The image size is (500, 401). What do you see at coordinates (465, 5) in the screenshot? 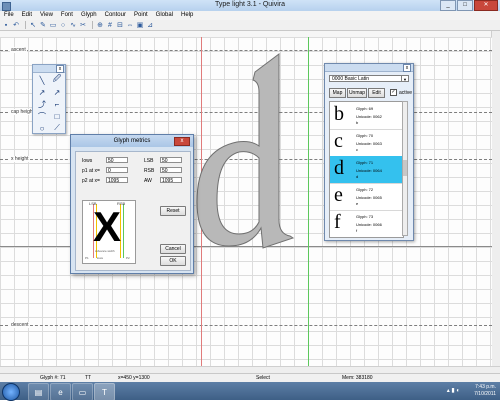
I see `maximize-button: □` at bounding box center [465, 5].